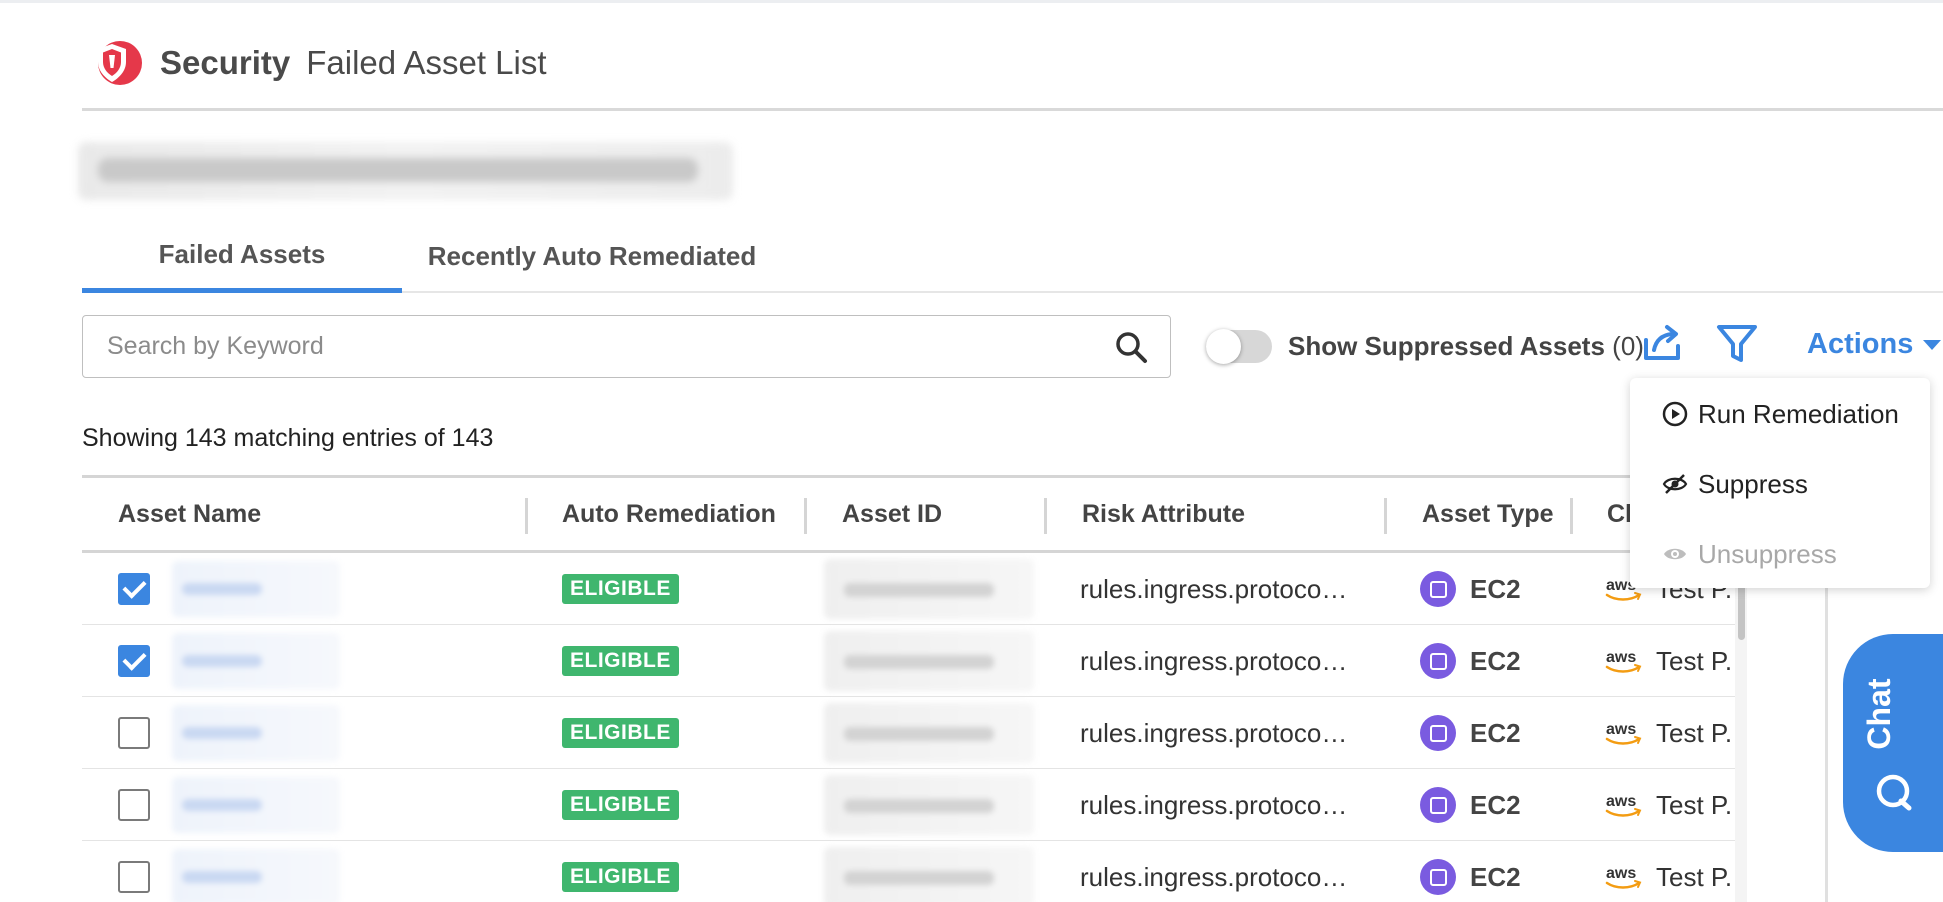 The height and width of the screenshot is (902, 1943). I want to click on column-header-risk-attribute: Risk Attribute, so click(1163, 514).